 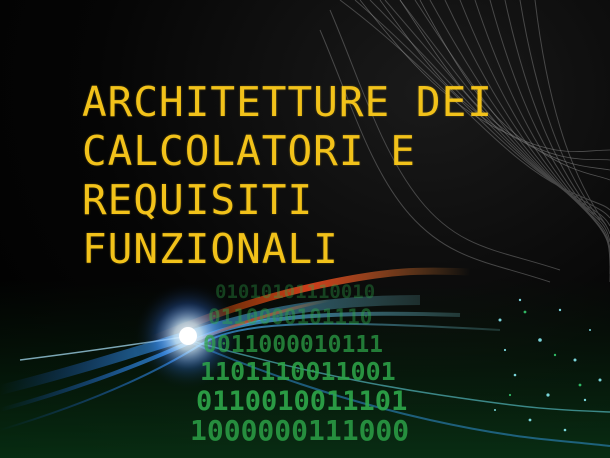 I want to click on binary-row: 1000000111000, so click(x=299, y=430).